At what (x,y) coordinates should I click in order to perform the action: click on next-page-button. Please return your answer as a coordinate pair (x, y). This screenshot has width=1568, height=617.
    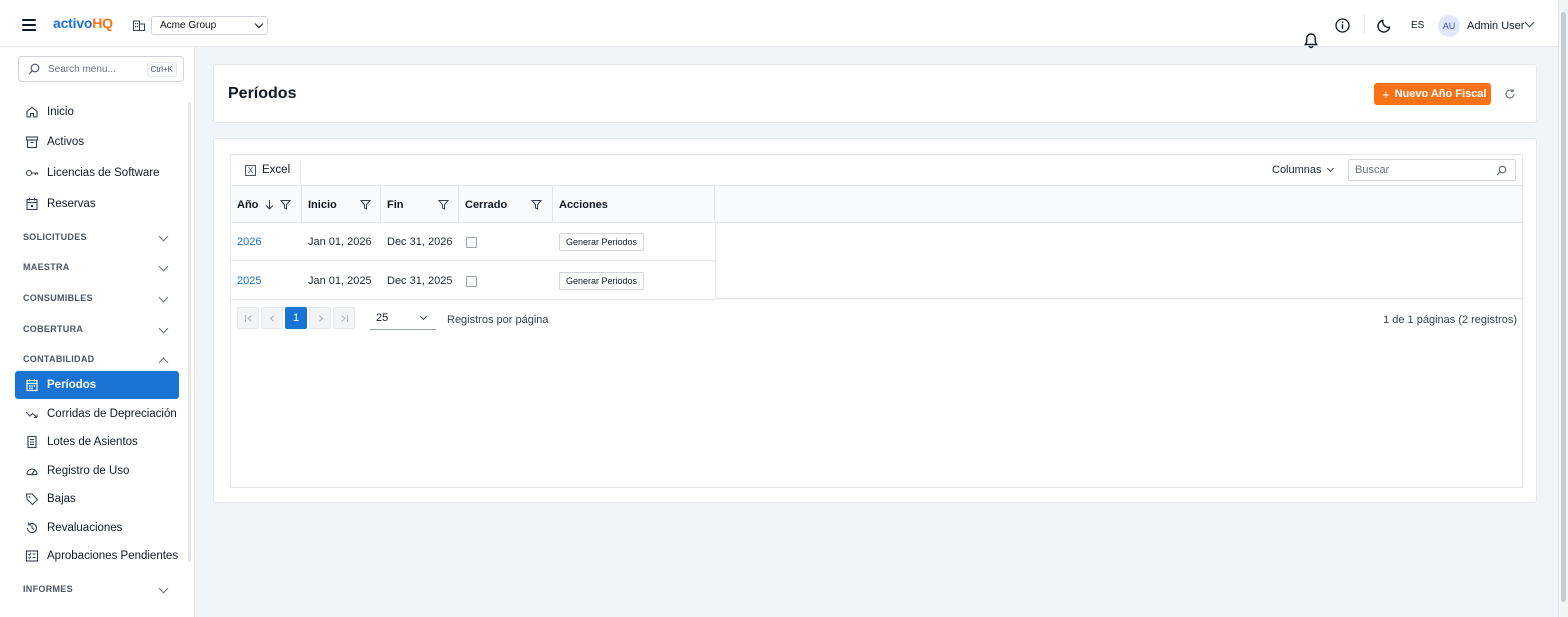
    Looking at the image, I should click on (320, 318).